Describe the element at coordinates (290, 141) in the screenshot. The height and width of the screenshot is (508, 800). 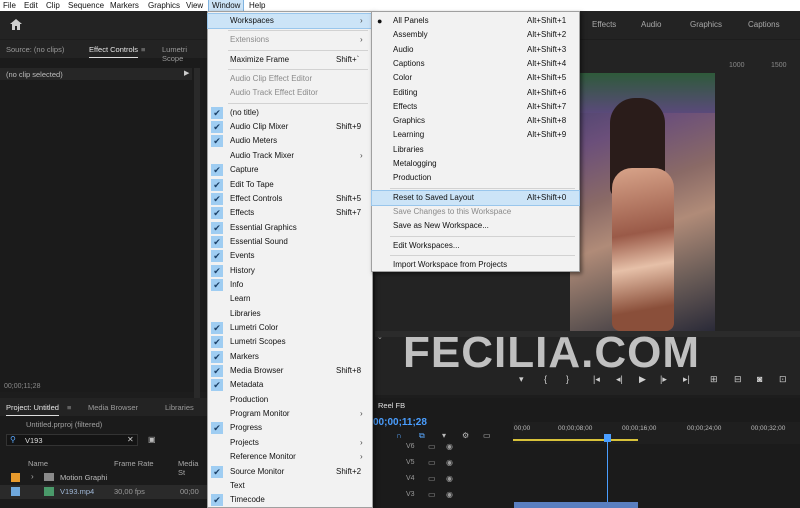
I see `menu-item-audio-meters: ✔ Audio Meters` at that location.